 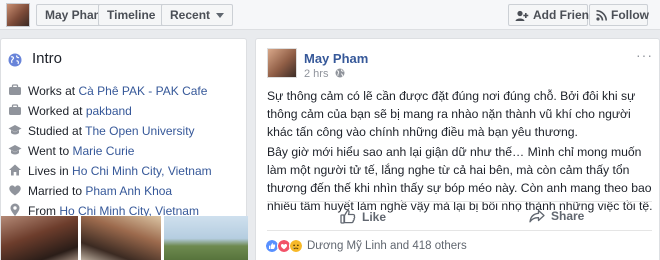 I want to click on timeline-label: Timeline, so click(x=131, y=15).